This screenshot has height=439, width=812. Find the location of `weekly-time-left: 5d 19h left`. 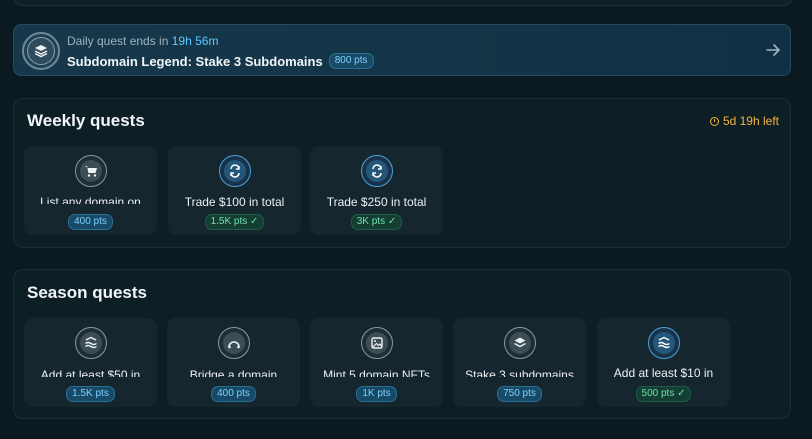

weekly-time-left: 5d 19h left is located at coordinates (744, 121).